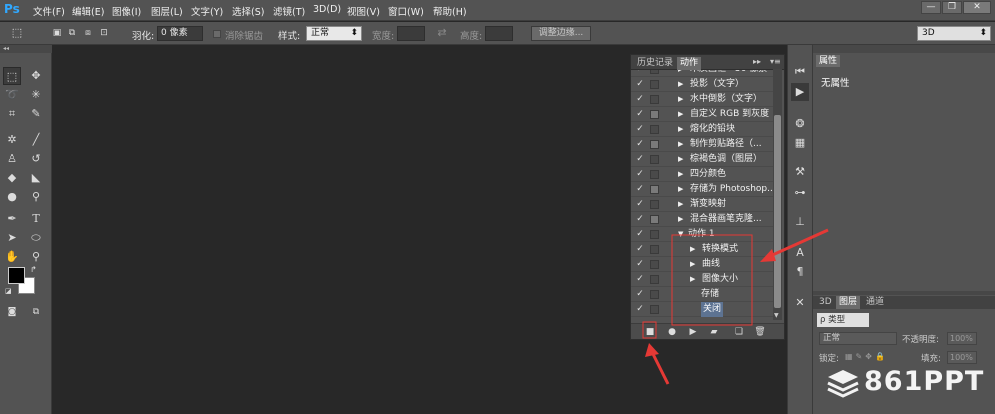  What do you see at coordinates (12, 114) in the screenshot?
I see `crop-tool-icon: ⌗` at bounding box center [12, 114].